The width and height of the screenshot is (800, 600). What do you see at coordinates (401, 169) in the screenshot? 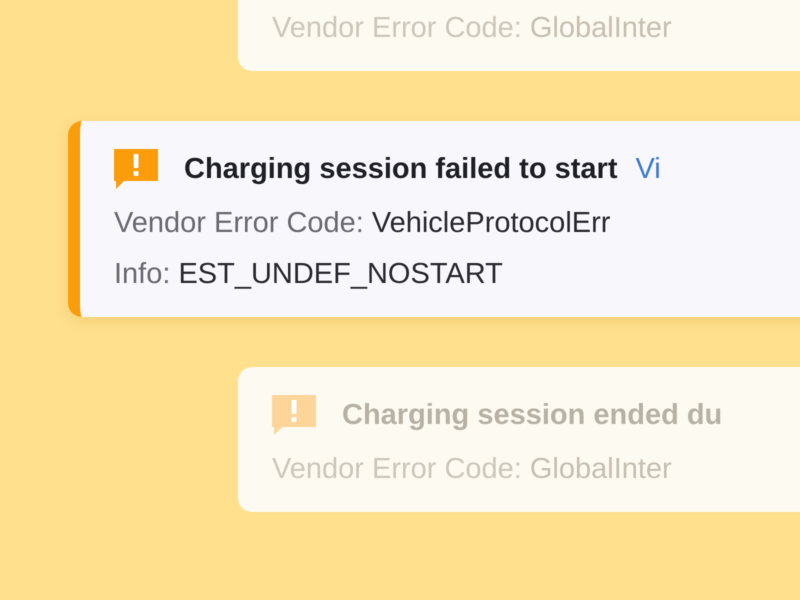
I see `alert-title: Charging session failed to start` at bounding box center [401, 169].